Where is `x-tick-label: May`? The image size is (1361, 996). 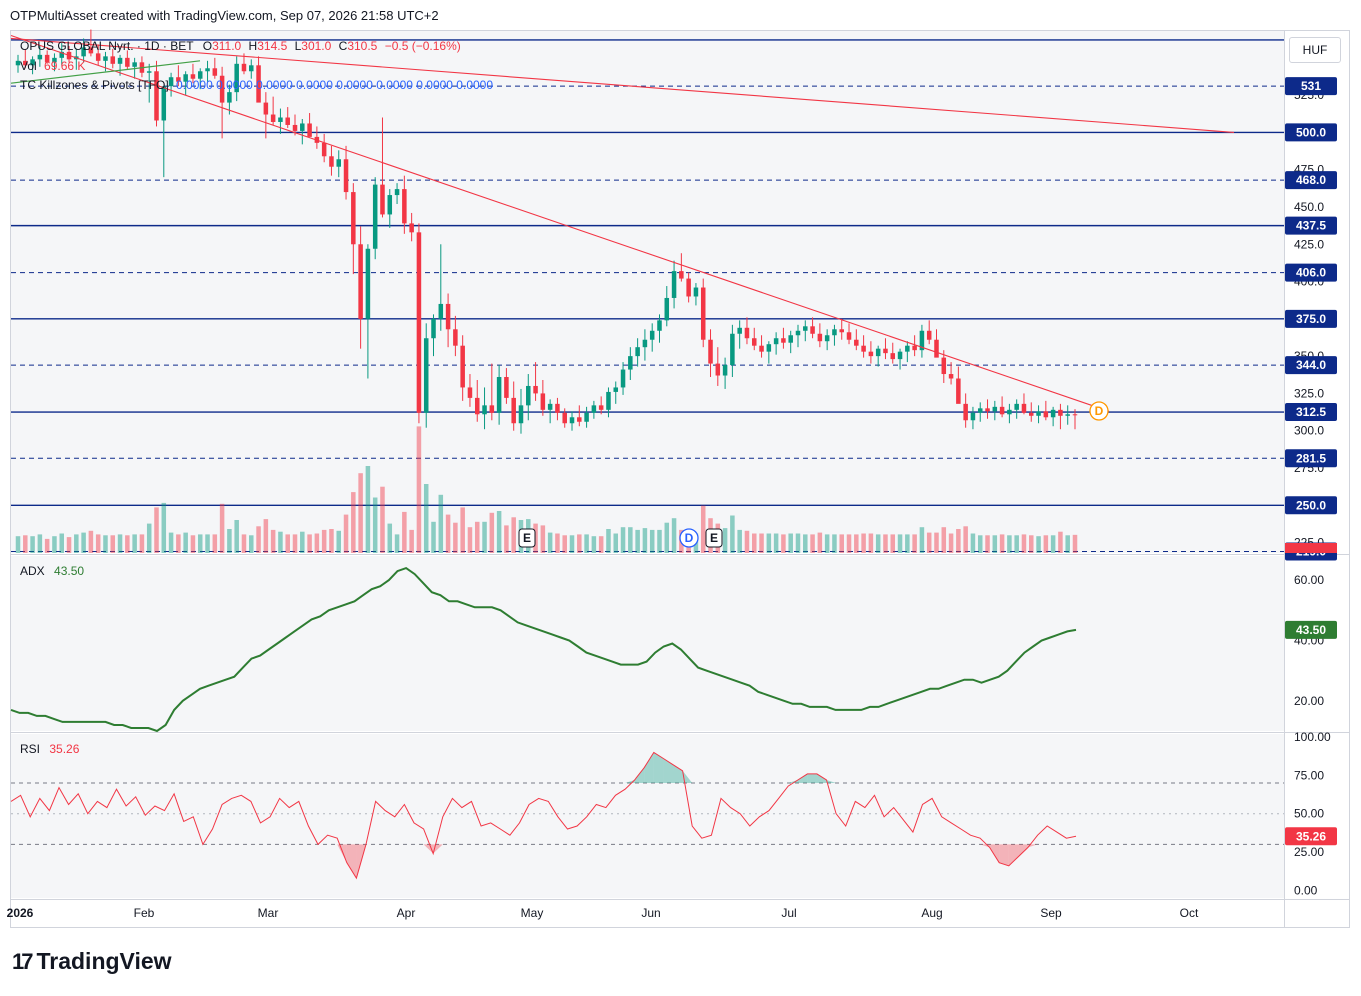 x-tick-label: May is located at coordinates (532, 913).